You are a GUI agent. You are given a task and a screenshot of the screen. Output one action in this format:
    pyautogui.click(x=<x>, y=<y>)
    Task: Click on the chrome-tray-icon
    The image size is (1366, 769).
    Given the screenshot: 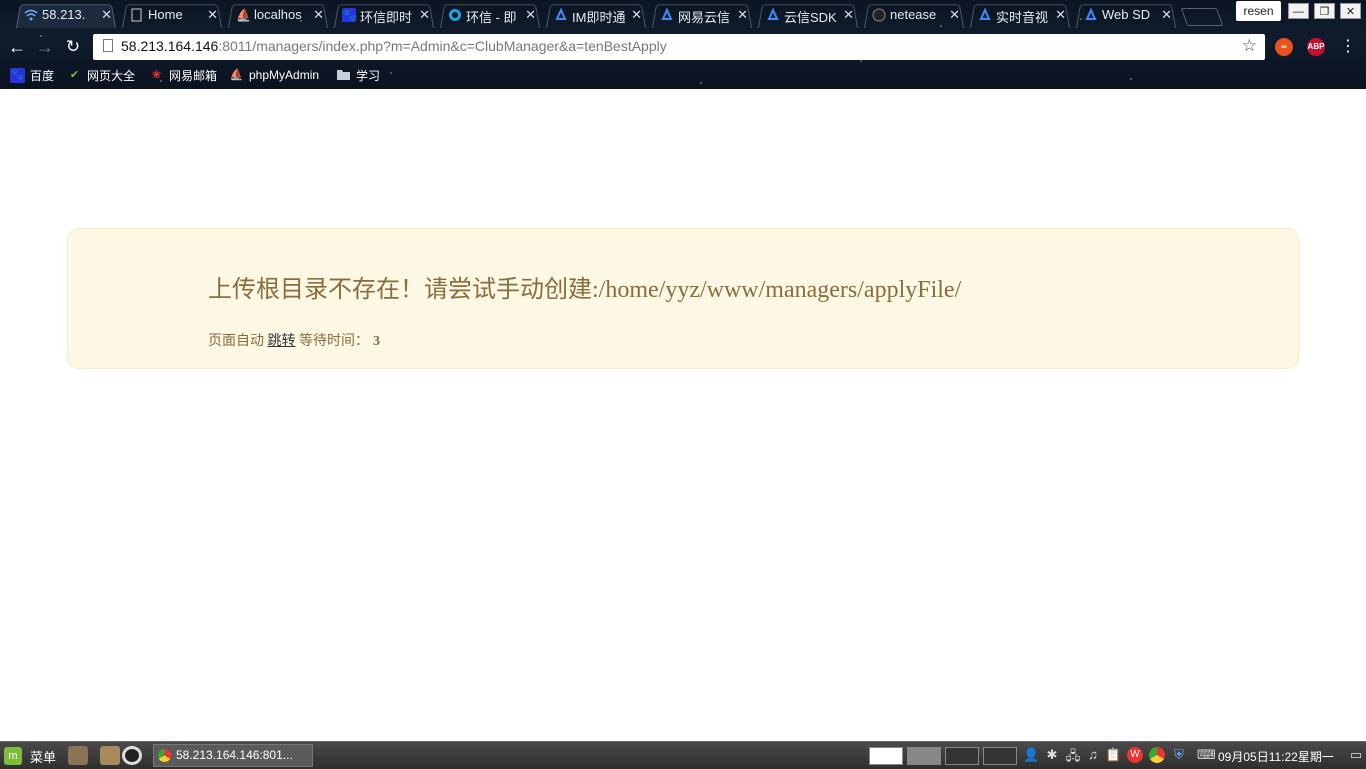 What is the action you would take?
    pyautogui.click(x=1157, y=755)
    